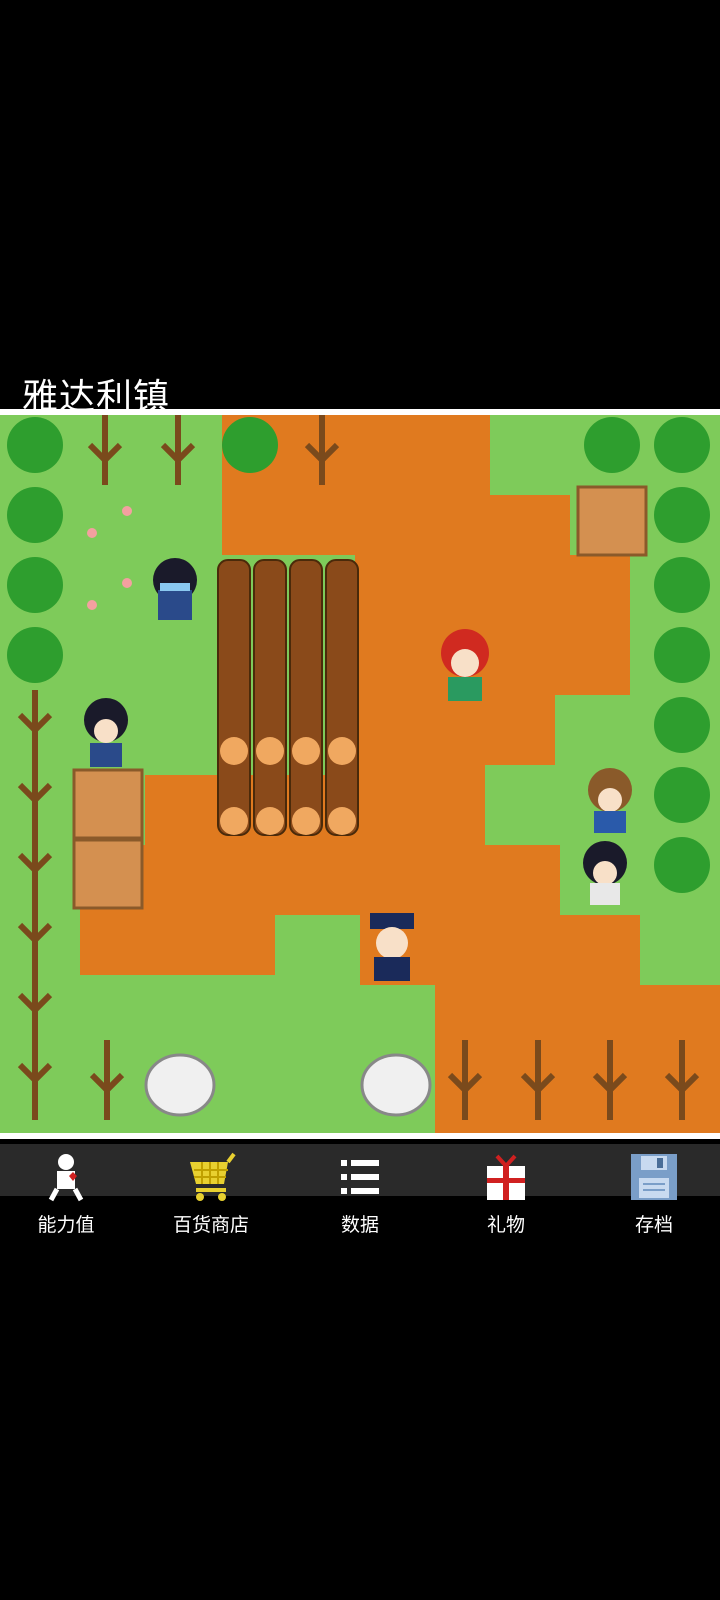 The height and width of the screenshot is (1600, 720). Describe the element at coordinates (505, 1225) in the screenshot. I see `toolbar-label-gift: 礼物` at that location.